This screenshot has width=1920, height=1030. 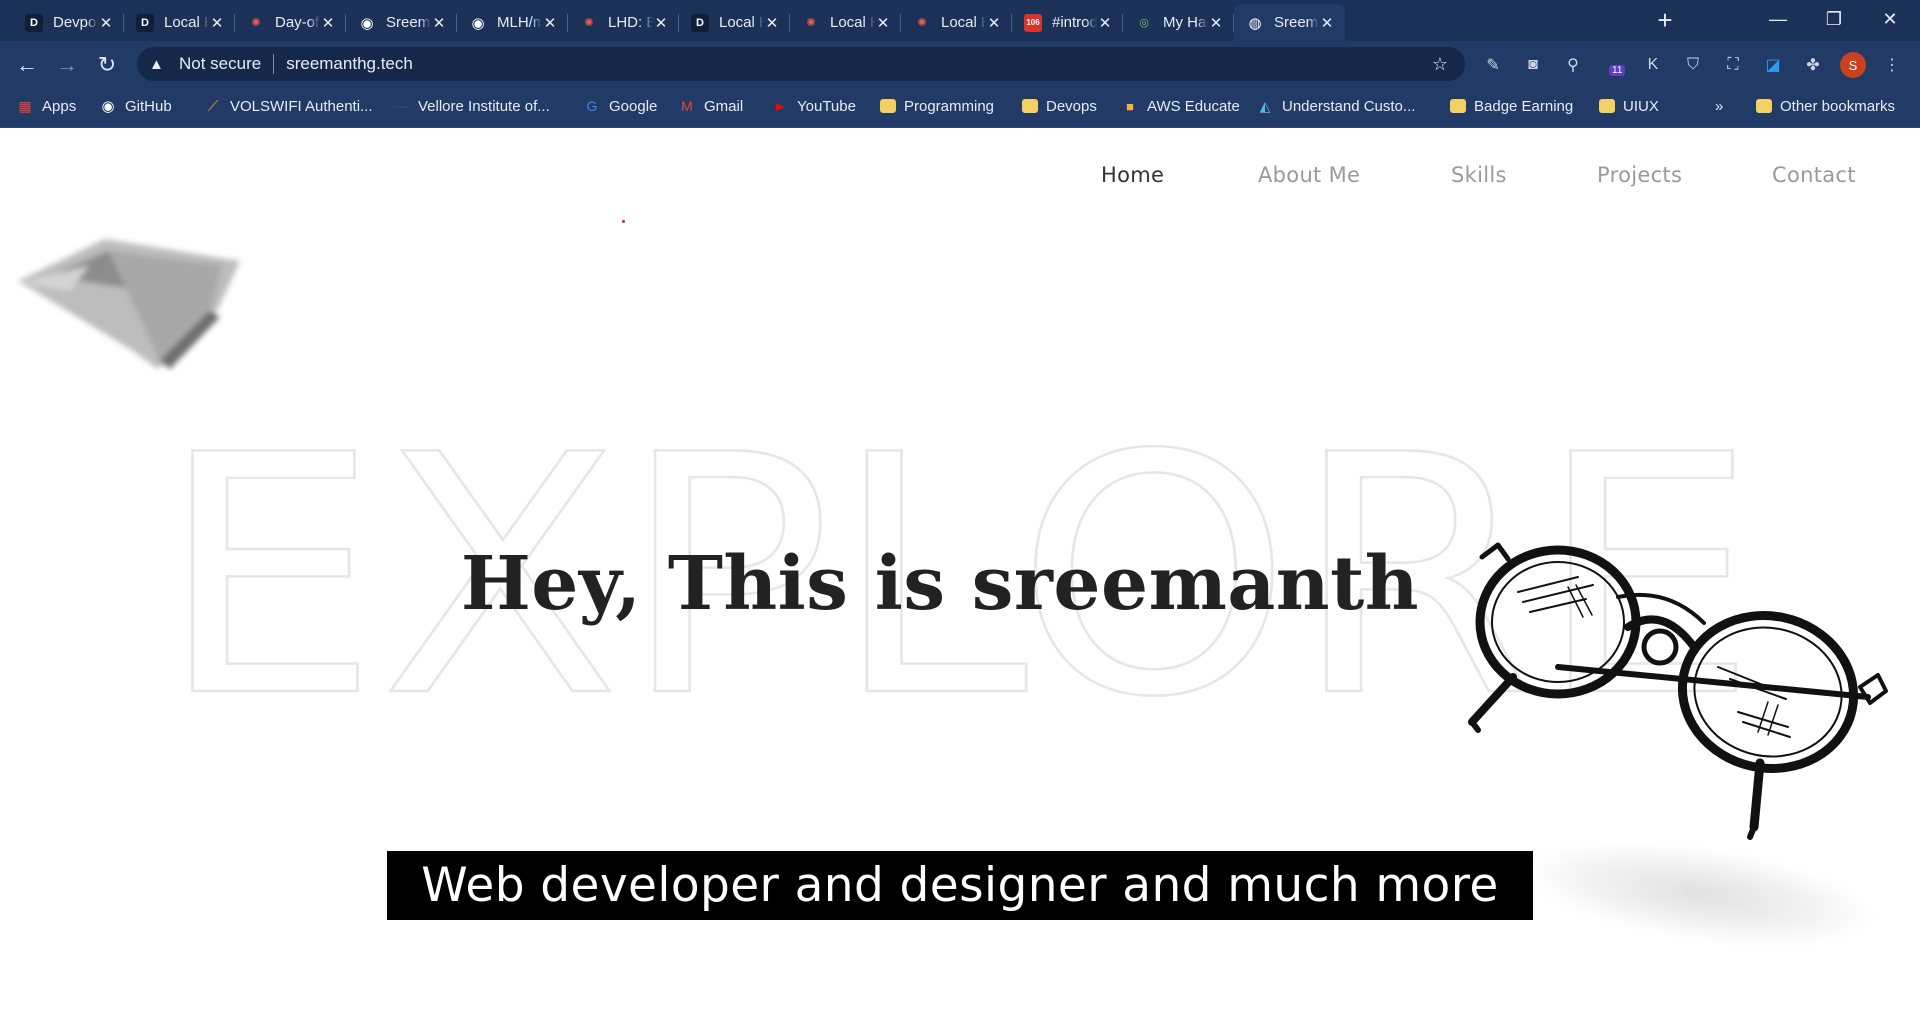 What do you see at coordinates (67, 65) in the screenshot?
I see `forward-button: →` at bounding box center [67, 65].